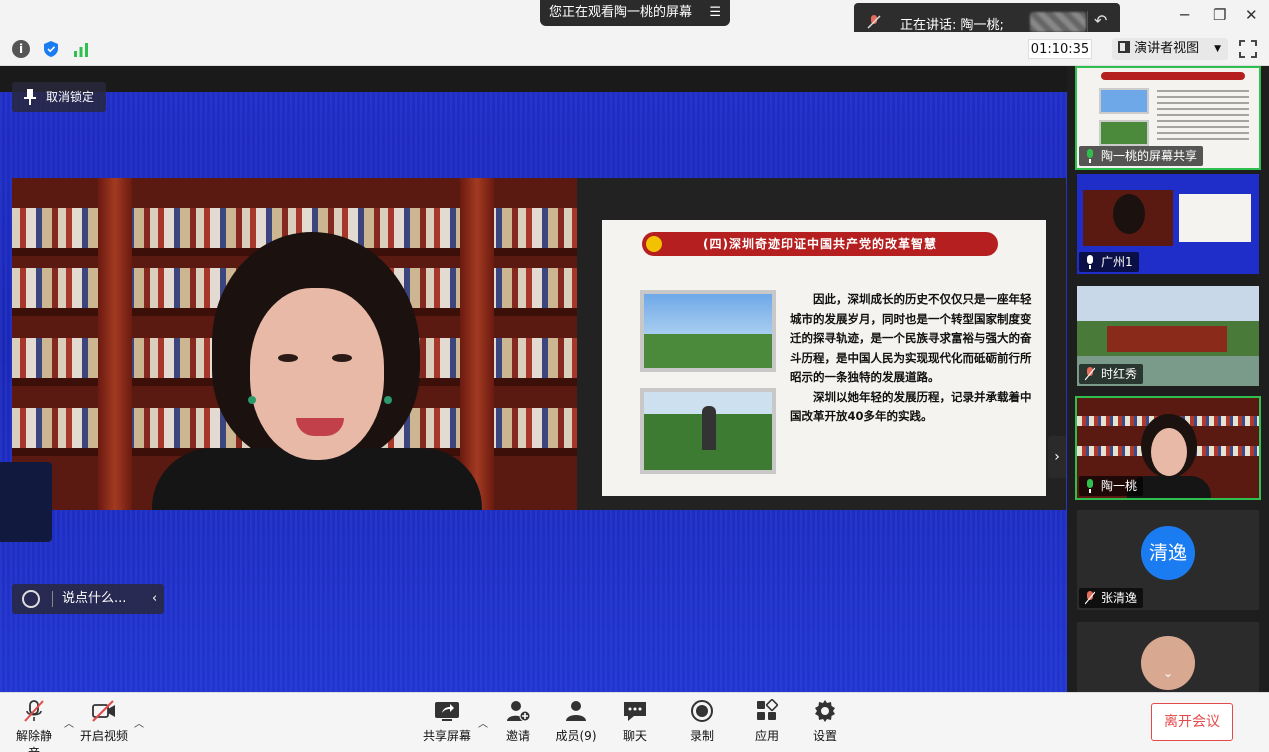  Describe the element at coordinates (447, 711) in the screenshot. I see `share-screen-icon` at that location.